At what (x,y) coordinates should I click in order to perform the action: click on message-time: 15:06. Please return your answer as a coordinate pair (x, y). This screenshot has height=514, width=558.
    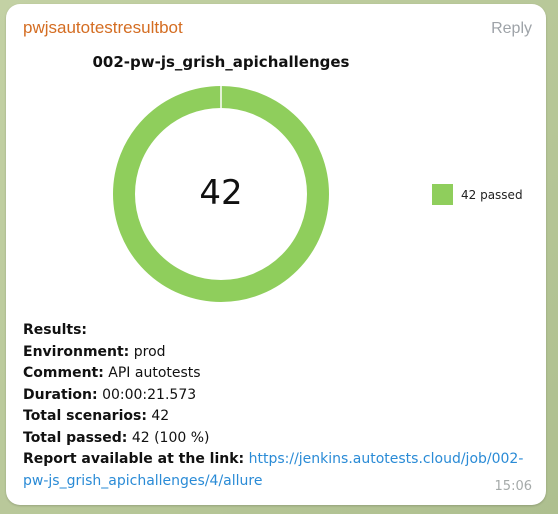
    Looking at the image, I should click on (513, 486).